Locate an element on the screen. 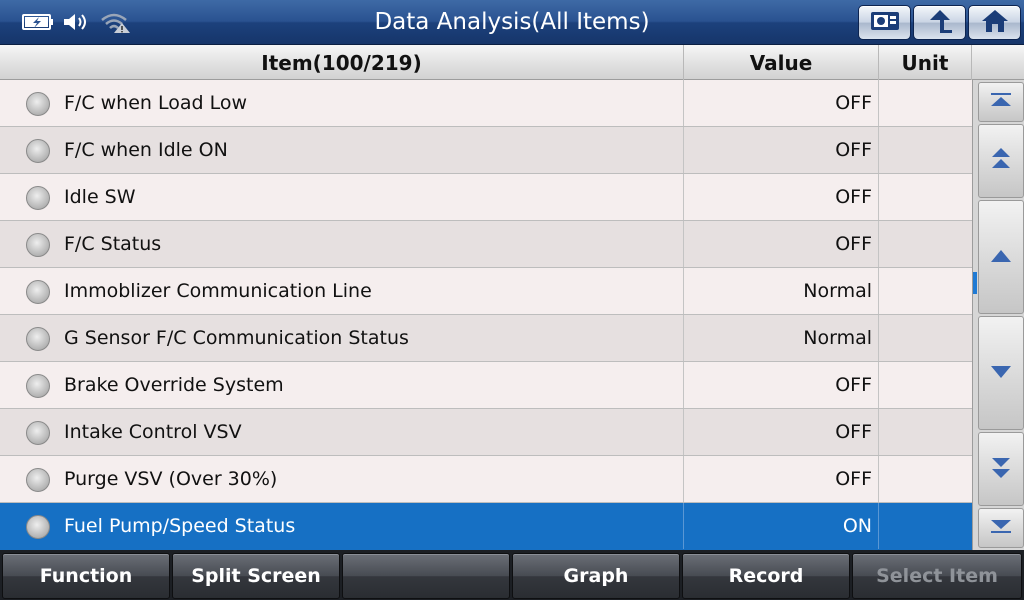 The image size is (1024, 600). column-header-unit: Unit is located at coordinates (925, 62).